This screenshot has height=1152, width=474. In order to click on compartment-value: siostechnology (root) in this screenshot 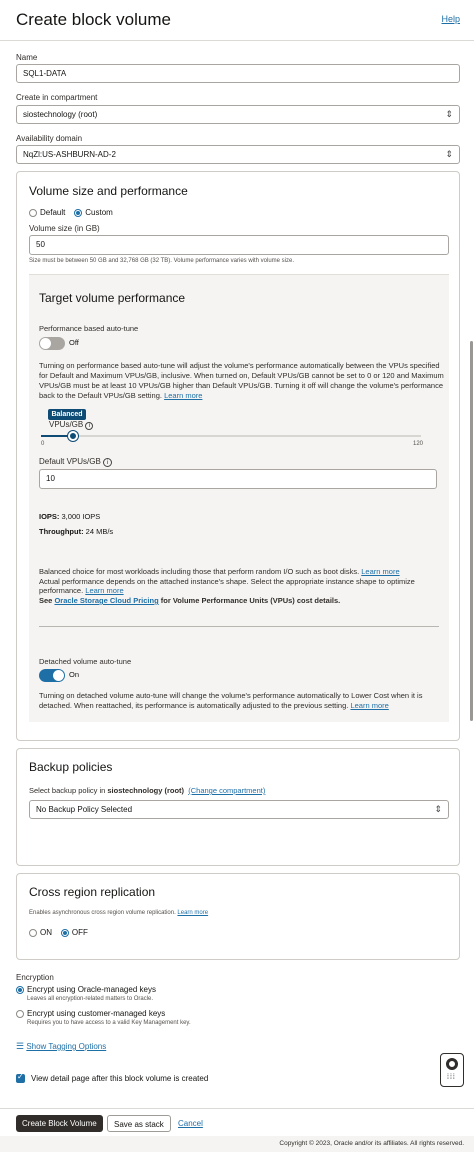, I will do `click(60, 114)`.